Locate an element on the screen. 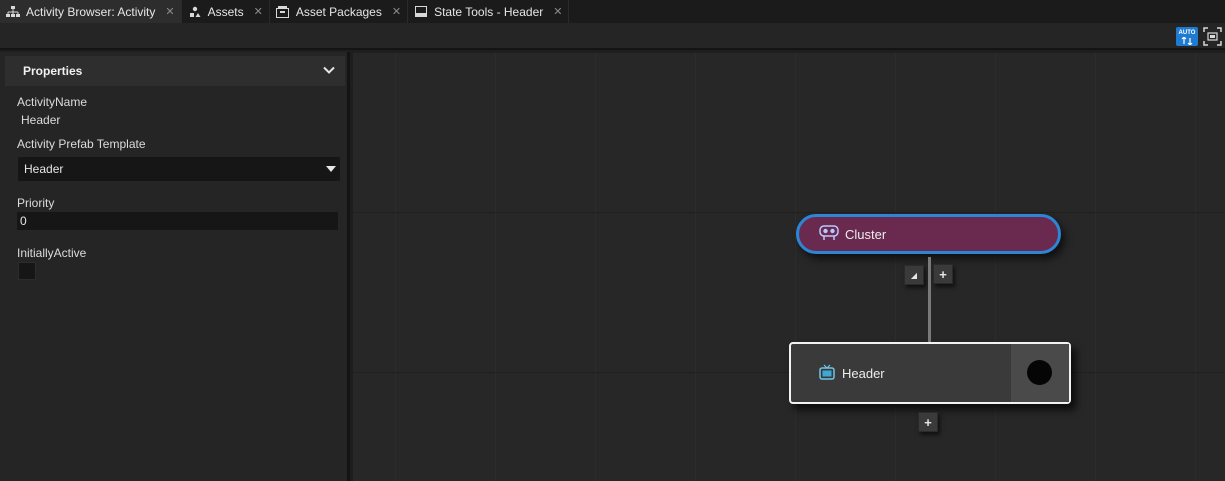 The width and height of the screenshot is (1225, 481). header-node-state-area is located at coordinates (1040, 373).